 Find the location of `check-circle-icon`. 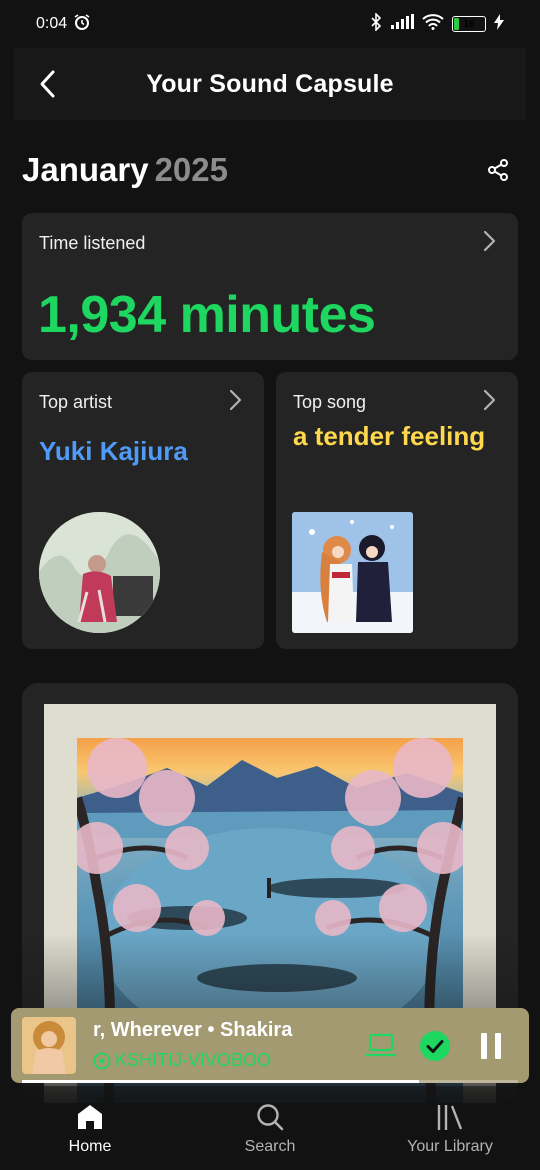

check-circle-icon is located at coordinates (435, 1046).